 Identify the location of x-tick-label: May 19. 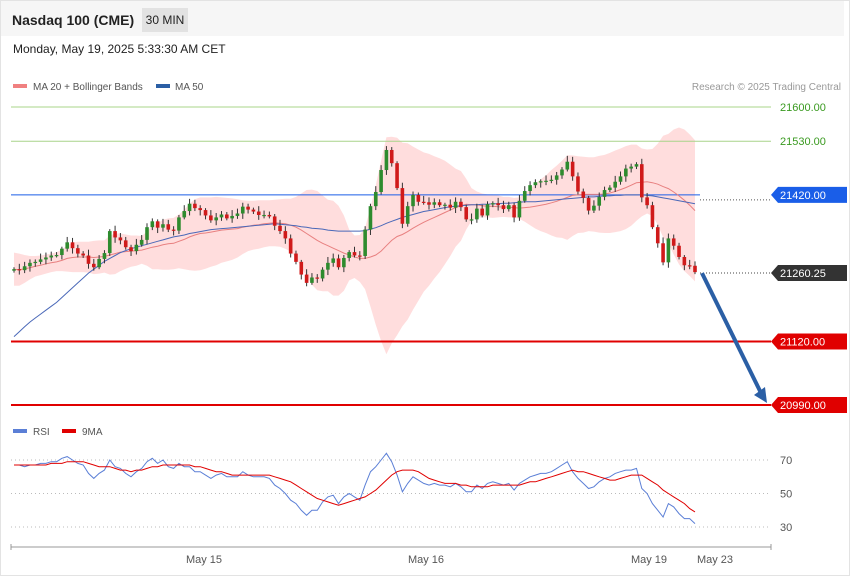
(649, 560).